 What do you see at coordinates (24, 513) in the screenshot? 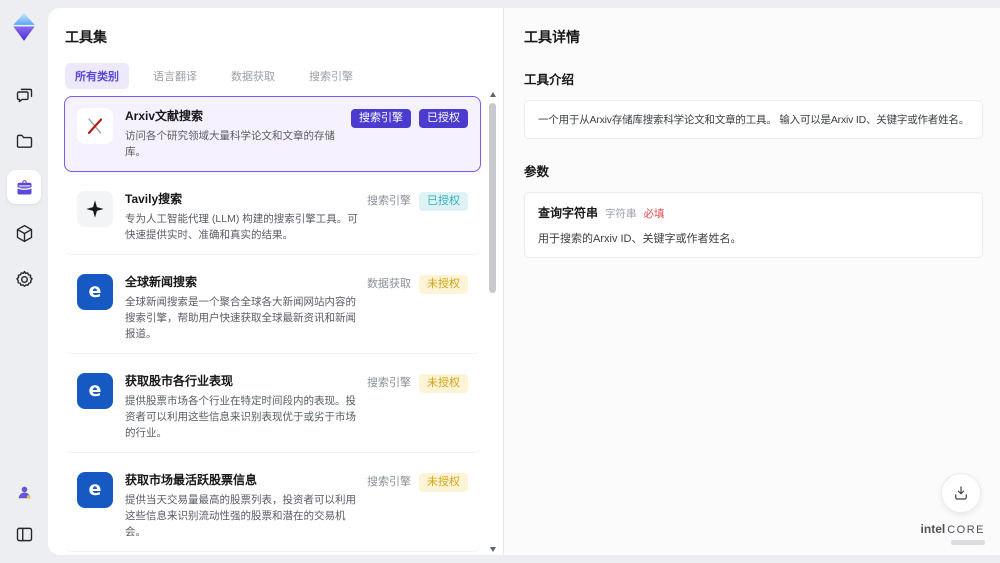
I see `sidebar-bottom` at bounding box center [24, 513].